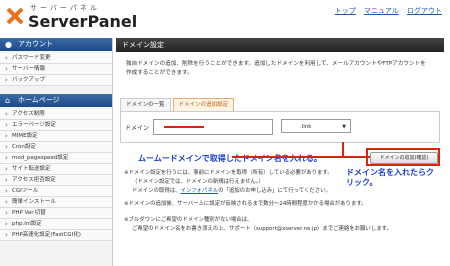 Image resolution: width=450 pixels, height=266 pixels. I want to click on top-links: トップ マニュアル ログアウト, so click(385, 11).